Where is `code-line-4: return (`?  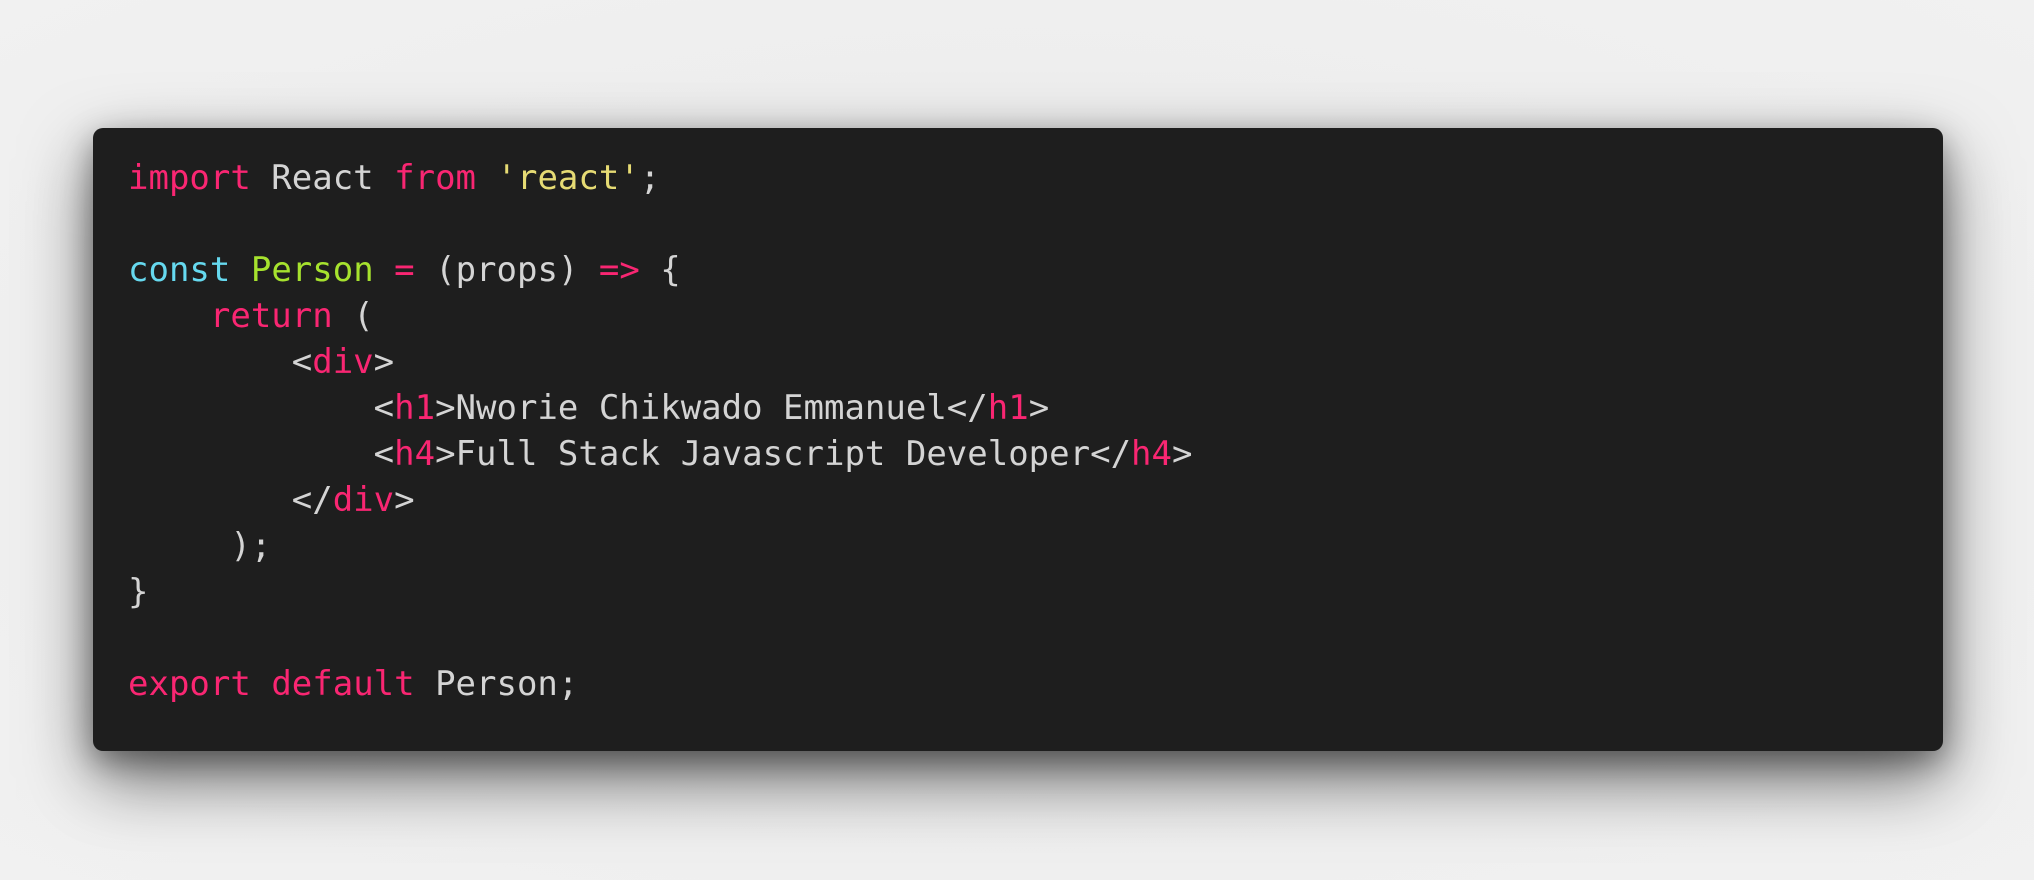
code-line-4: return ( is located at coordinates (1018, 316).